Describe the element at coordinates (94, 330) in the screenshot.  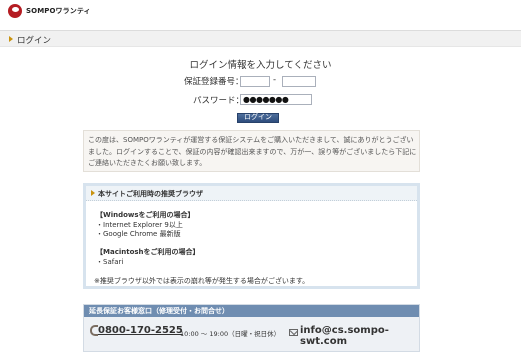
I see `phone-icon` at that location.